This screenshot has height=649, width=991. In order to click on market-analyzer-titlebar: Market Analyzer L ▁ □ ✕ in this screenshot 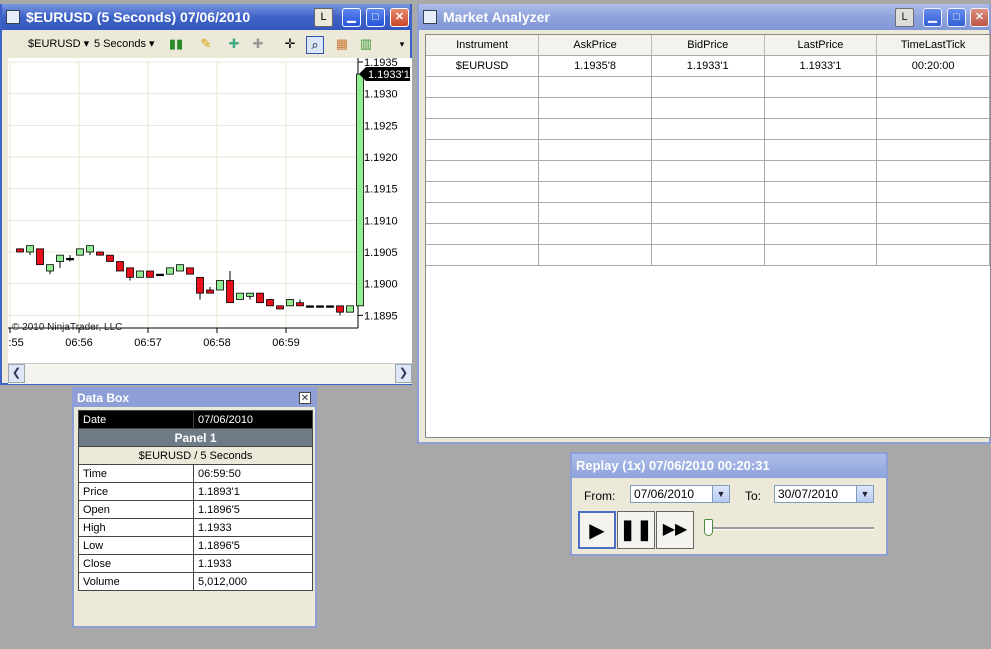, I will do `click(704, 17)`.